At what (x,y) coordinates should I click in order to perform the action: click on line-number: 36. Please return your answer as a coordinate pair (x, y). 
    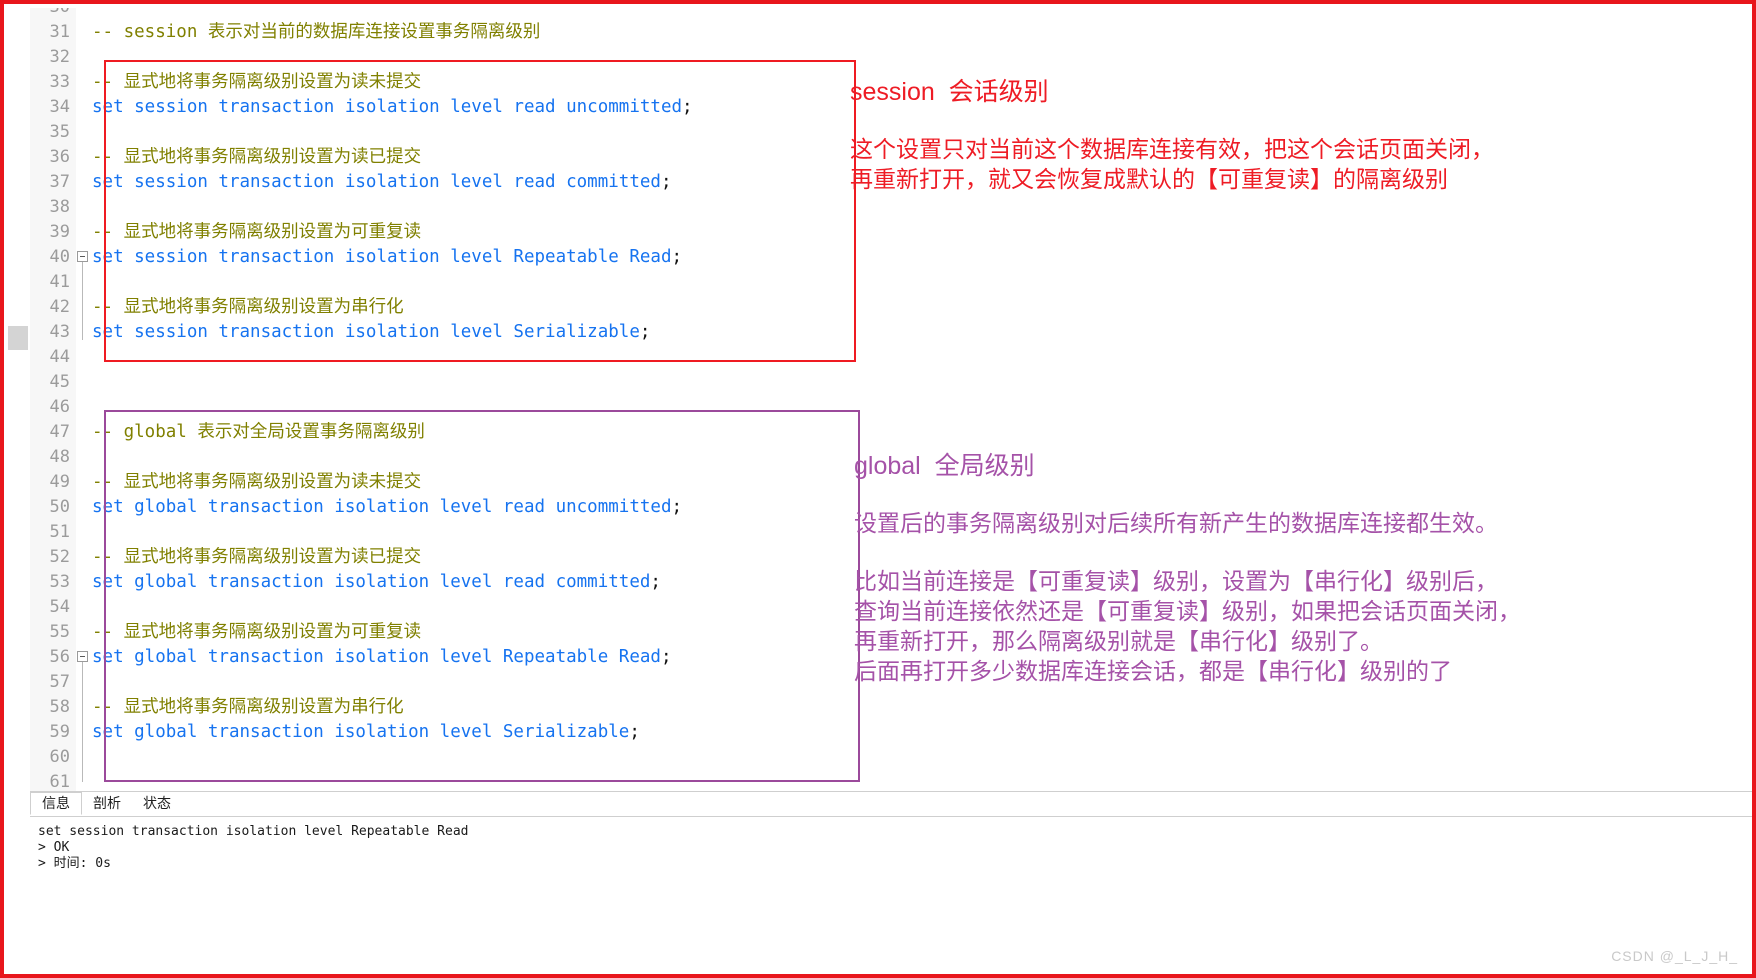
    Looking at the image, I should click on (59, 157).